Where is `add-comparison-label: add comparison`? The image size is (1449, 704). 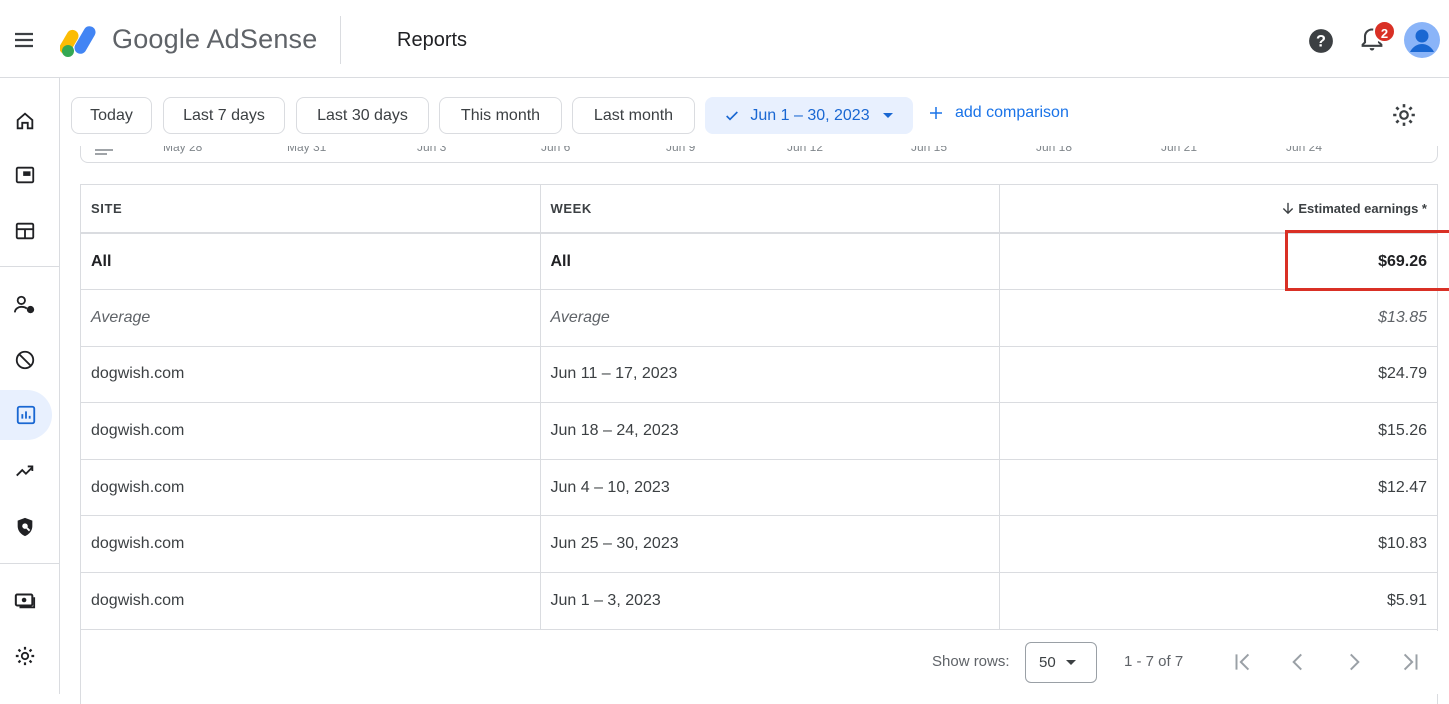
add-comparison-label: add comparison is located at coordinates (1012, 112).